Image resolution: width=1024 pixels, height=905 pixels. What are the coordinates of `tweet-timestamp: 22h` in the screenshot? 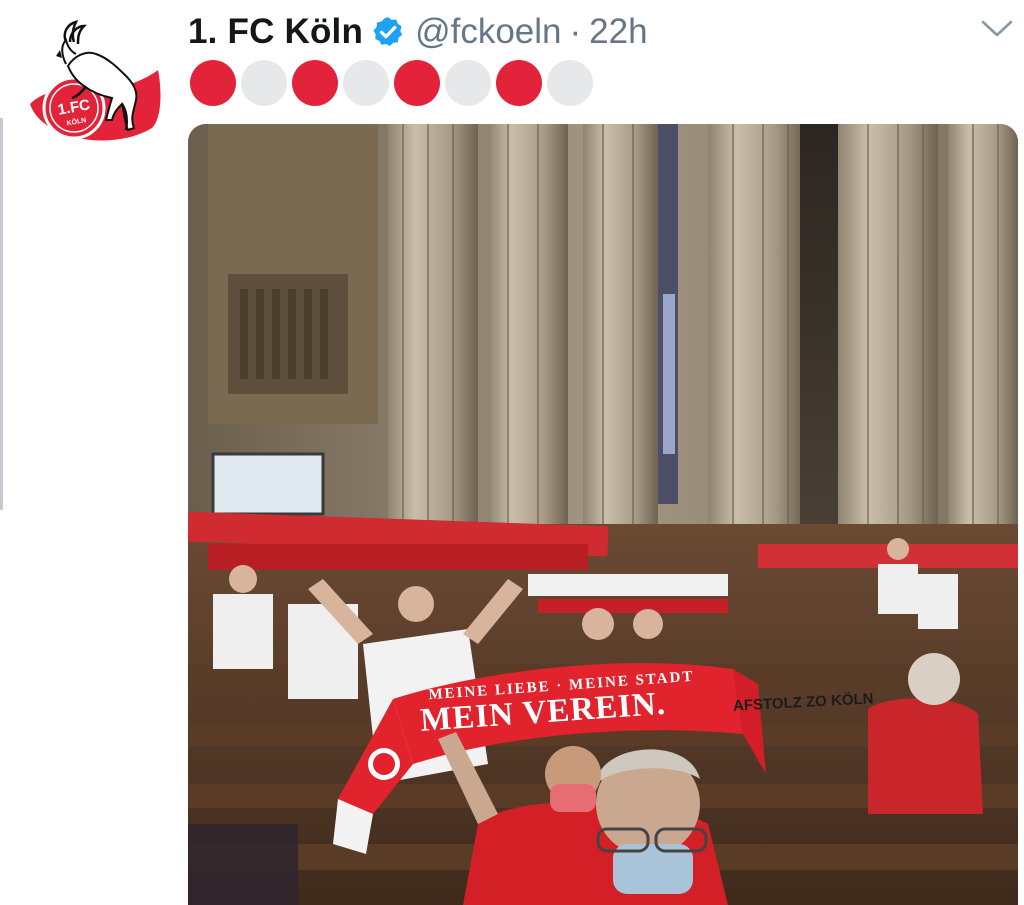 It's located at (618, 32).